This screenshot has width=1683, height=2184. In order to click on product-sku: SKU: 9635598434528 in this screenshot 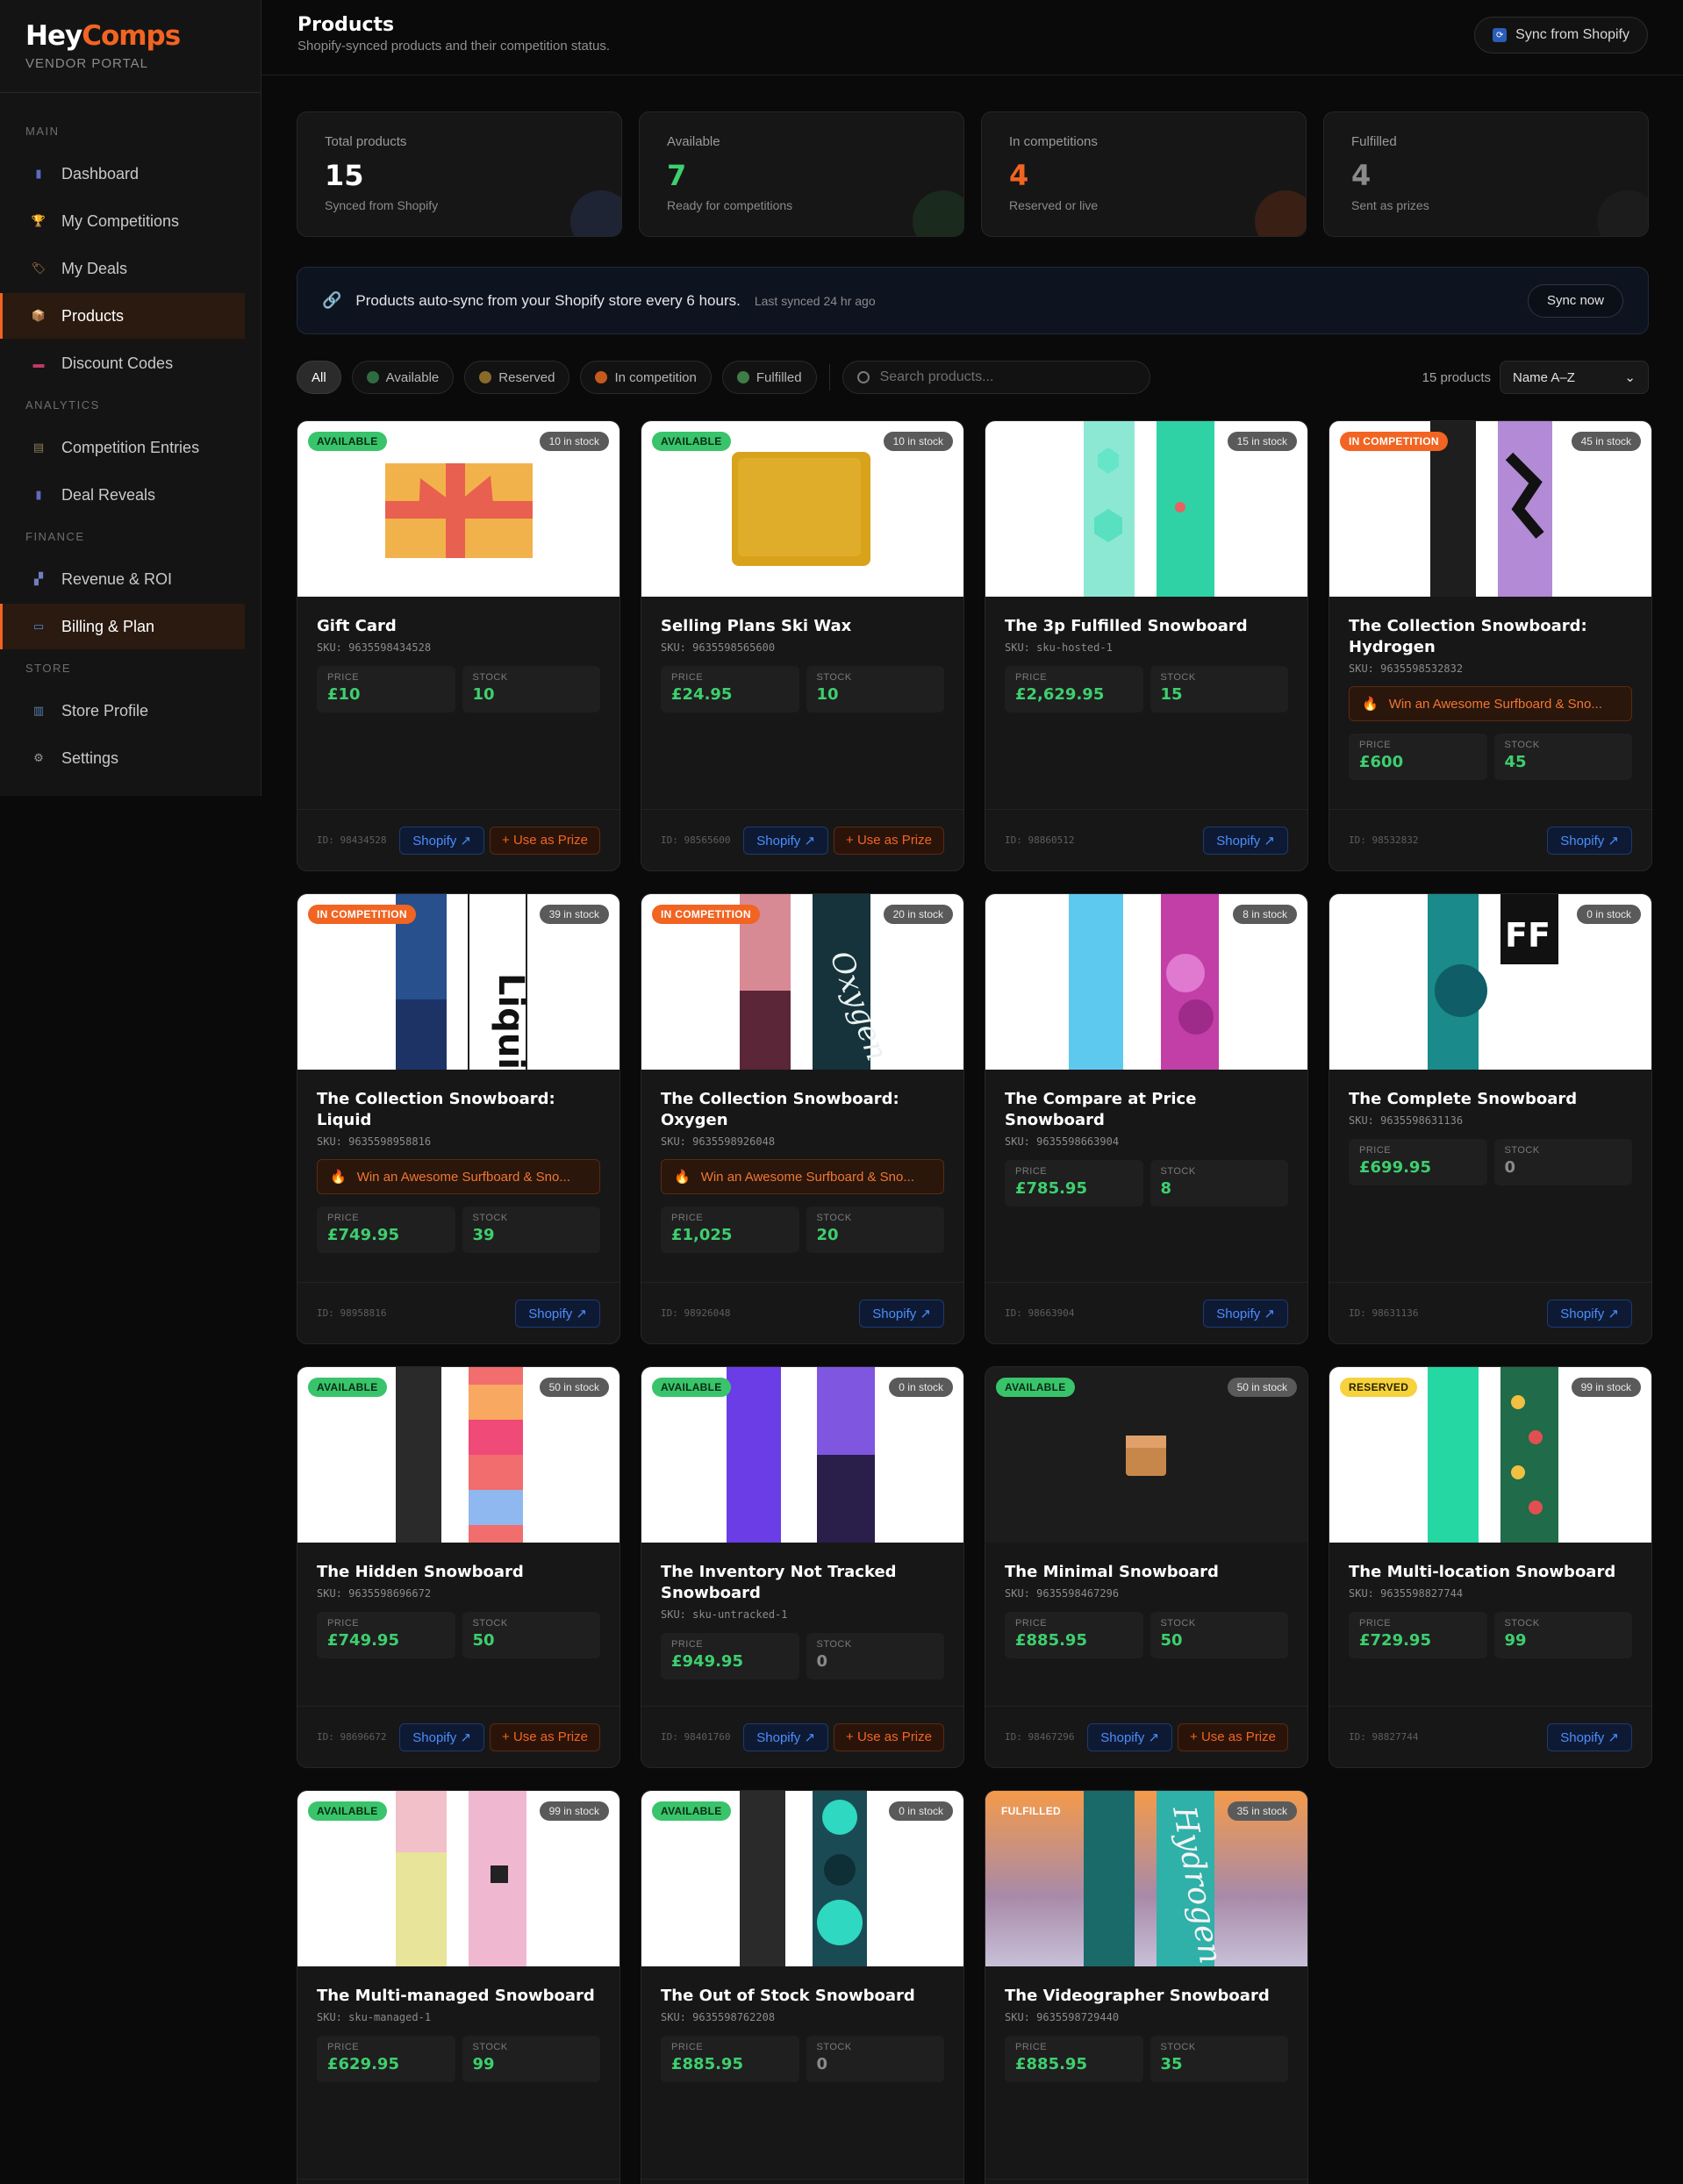, I will do `click(374, 647)`.